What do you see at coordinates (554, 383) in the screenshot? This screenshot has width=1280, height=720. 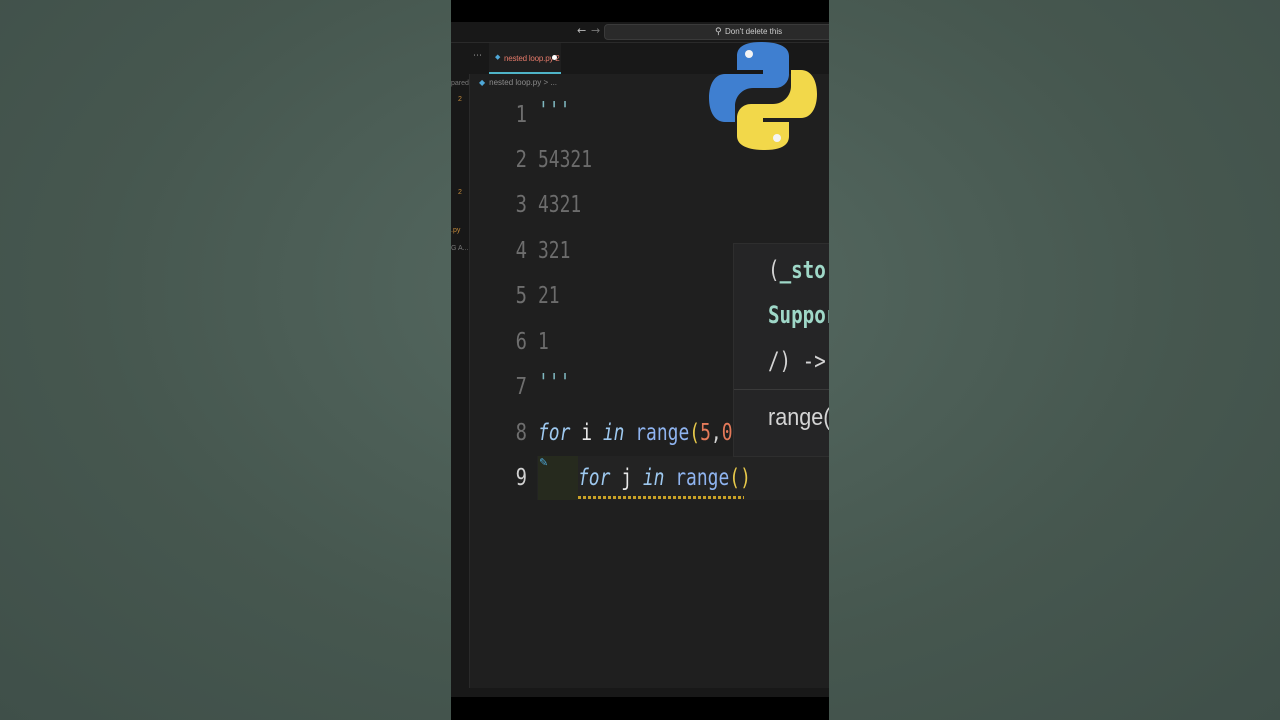 I see `code-line-7: '''` at bounding box center [554, 383].